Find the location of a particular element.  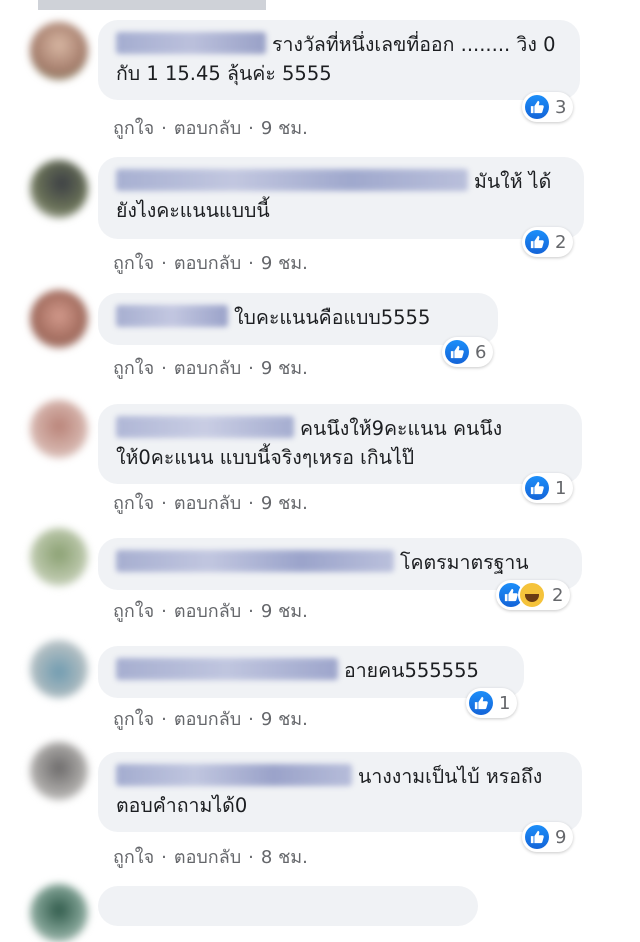

comment-bubble: อายคน555555 is located at coordinates (311, 672).